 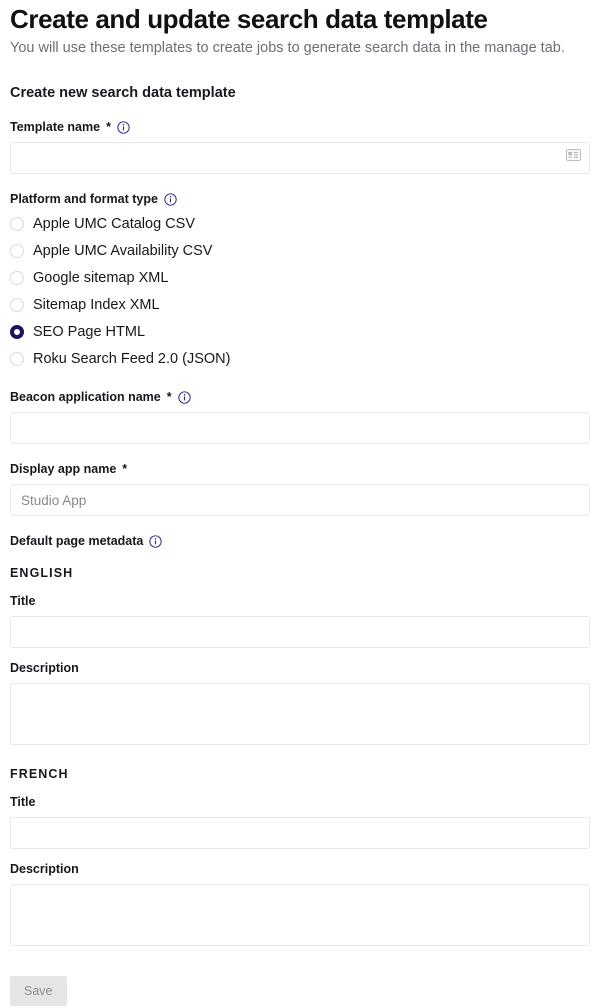 I want to click on platform-format-type-label-text: Platform and format type, so click(x=84, y=199).